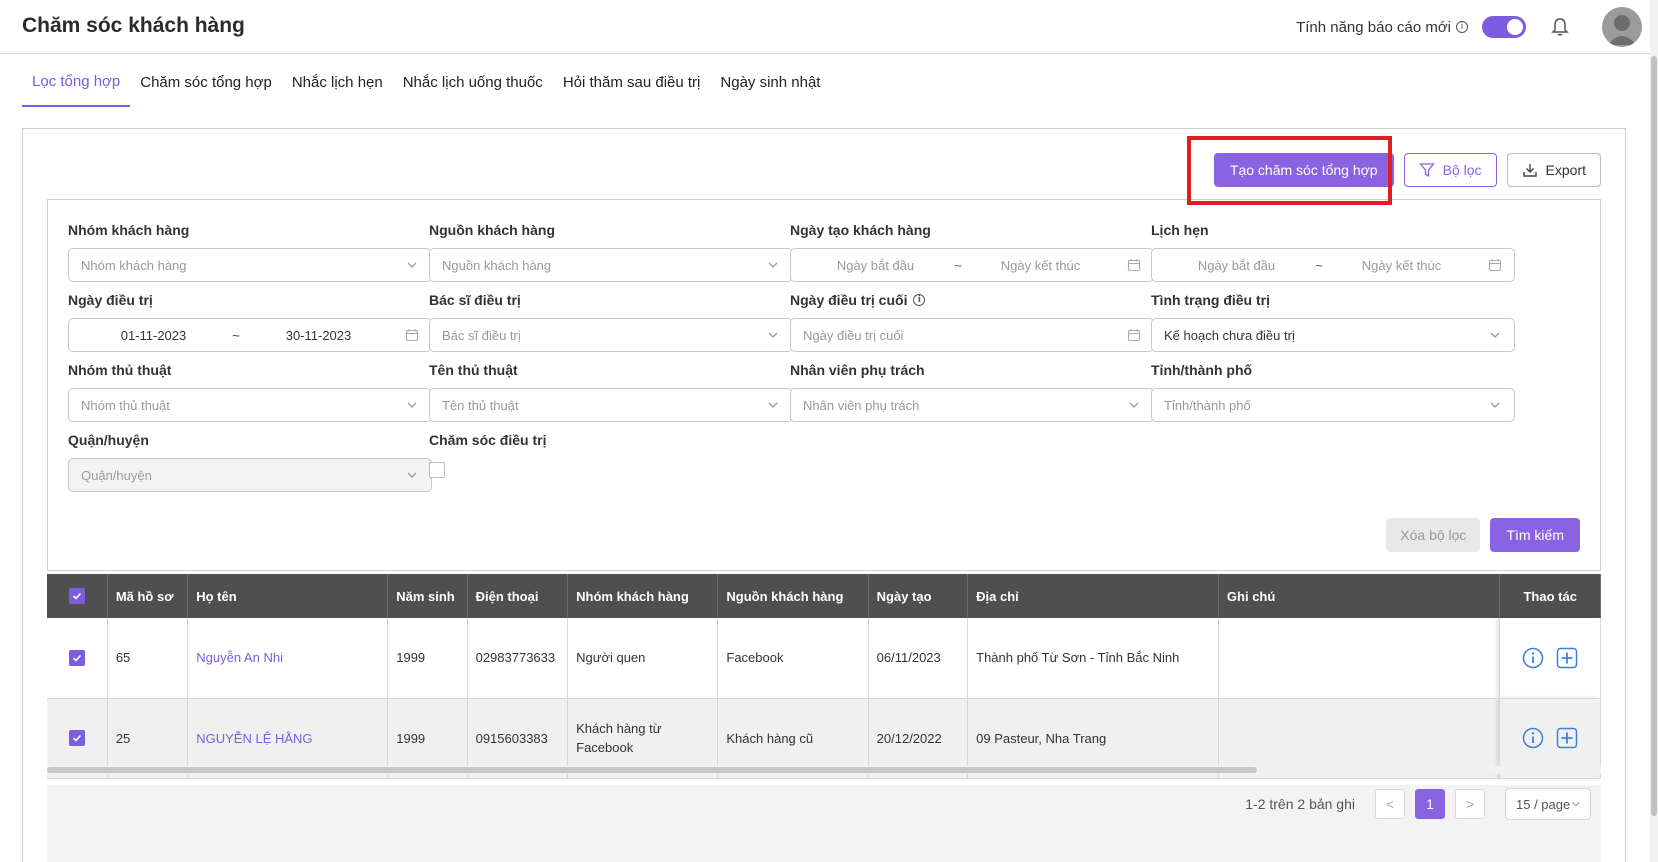 The height and width of the screenshot is (862, 1658). What do you see at coordinates (473, 370) in the screenshot?
I see `procedure-name-label: Tên thủ thuật` at bounding box center [473, 370].